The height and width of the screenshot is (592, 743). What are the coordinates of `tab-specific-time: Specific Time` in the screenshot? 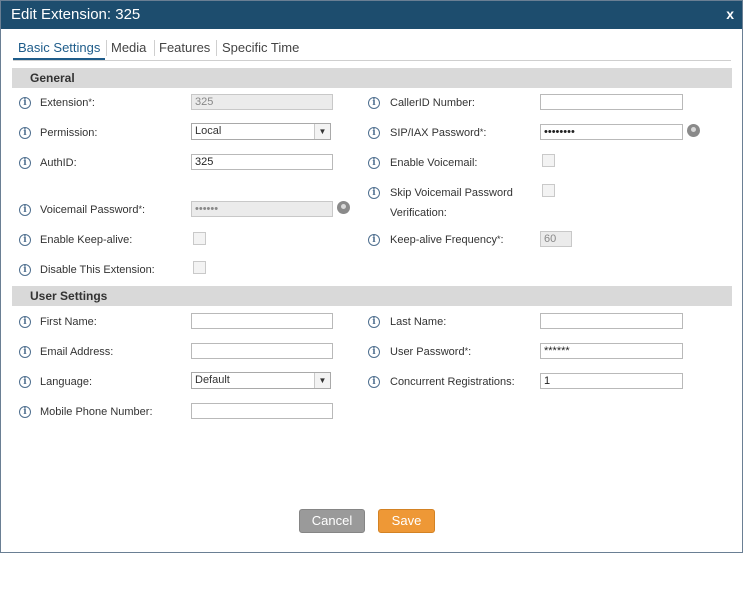 It's located at (260, 48).